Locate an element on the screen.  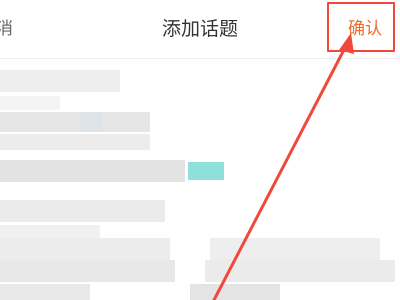
confirm-highlight-box is located at coordinates (361, 27).